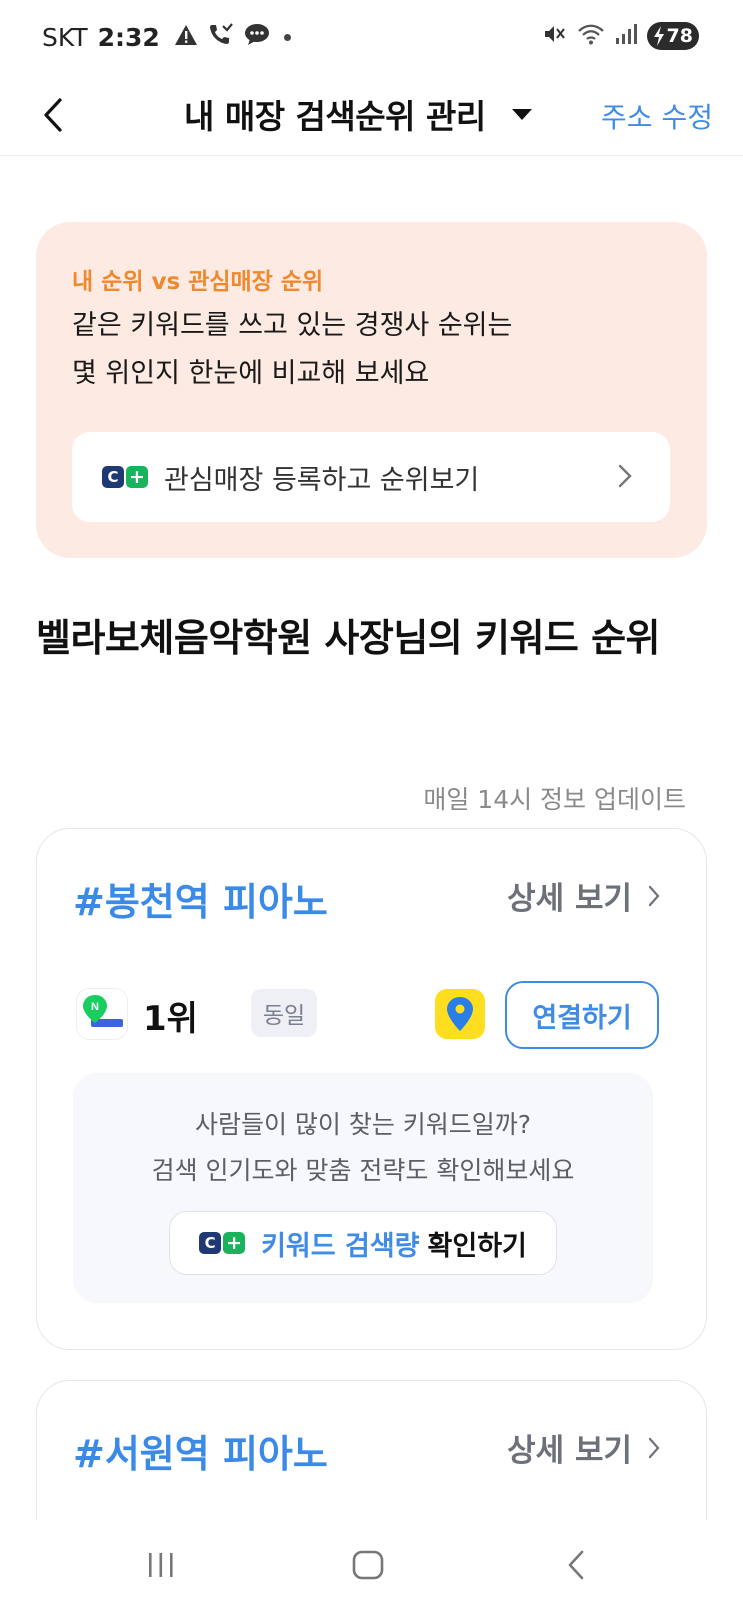 The height and width of the screenshot is (1610, 743). What do you see at coordinates (348, 638) in the screenshot?
I see `keyword-rank-section-title: 벨라보체음악학원 사장님의 키워드 순위` at bounding box center [348, 638].